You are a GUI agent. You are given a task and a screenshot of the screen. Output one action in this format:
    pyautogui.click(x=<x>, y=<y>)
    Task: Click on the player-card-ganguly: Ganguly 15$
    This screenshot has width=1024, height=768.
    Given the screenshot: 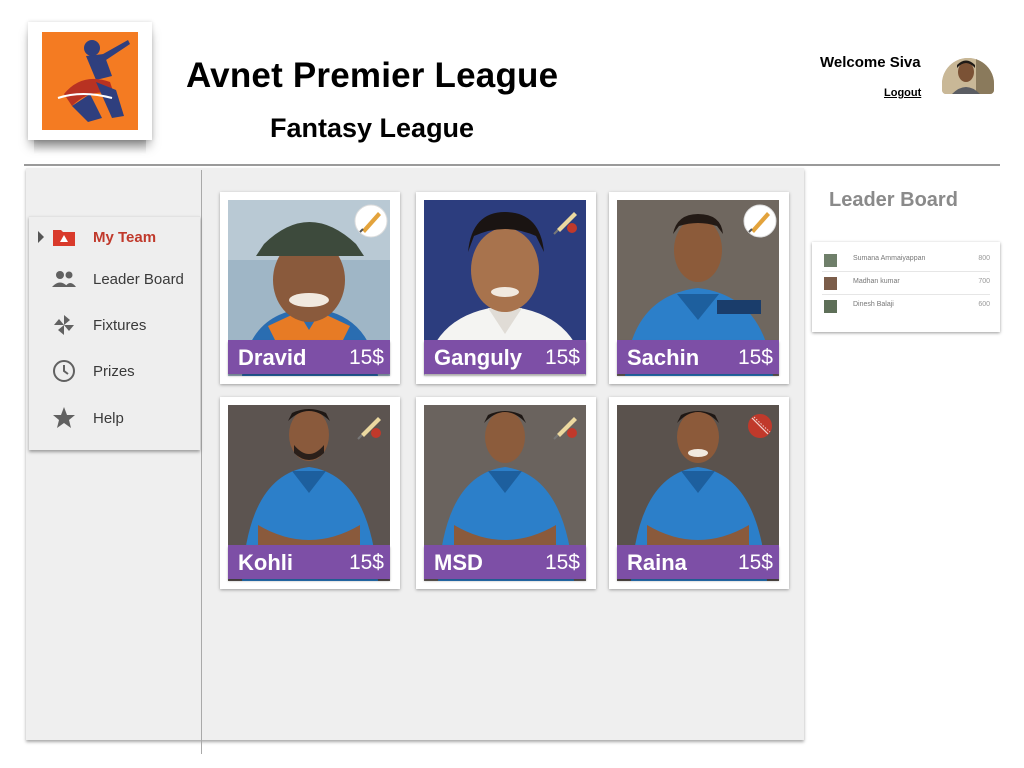 What is the action you would take?
    pyautogui.click(x=506, y=288)
    